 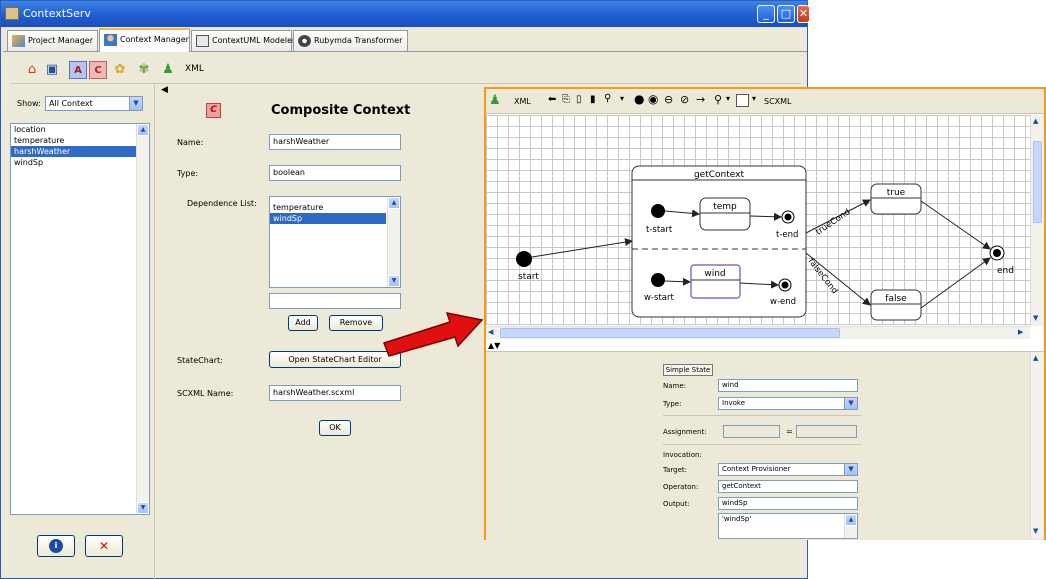 I want to click on uml-modeler-icon, so click(x=202, y=41).